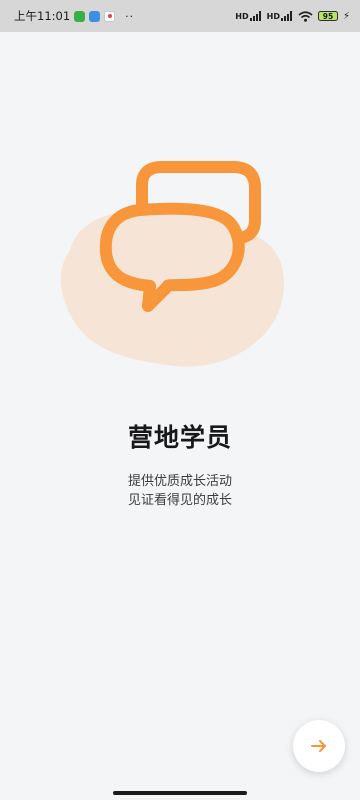 The width and height of the screenshot is (360, 800). Describe the element at coordinates (180, 793) in the screenshot. I see `home-indicator` at that location.